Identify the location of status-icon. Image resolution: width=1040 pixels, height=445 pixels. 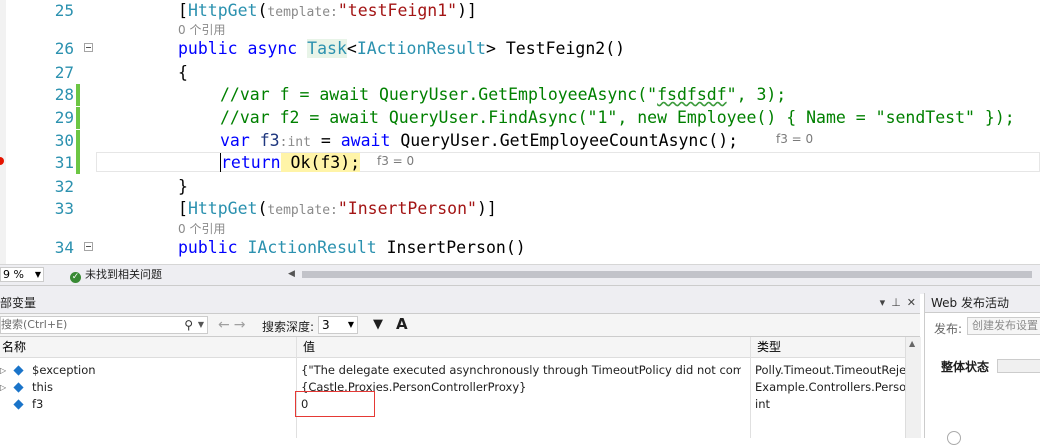
(954, 438).